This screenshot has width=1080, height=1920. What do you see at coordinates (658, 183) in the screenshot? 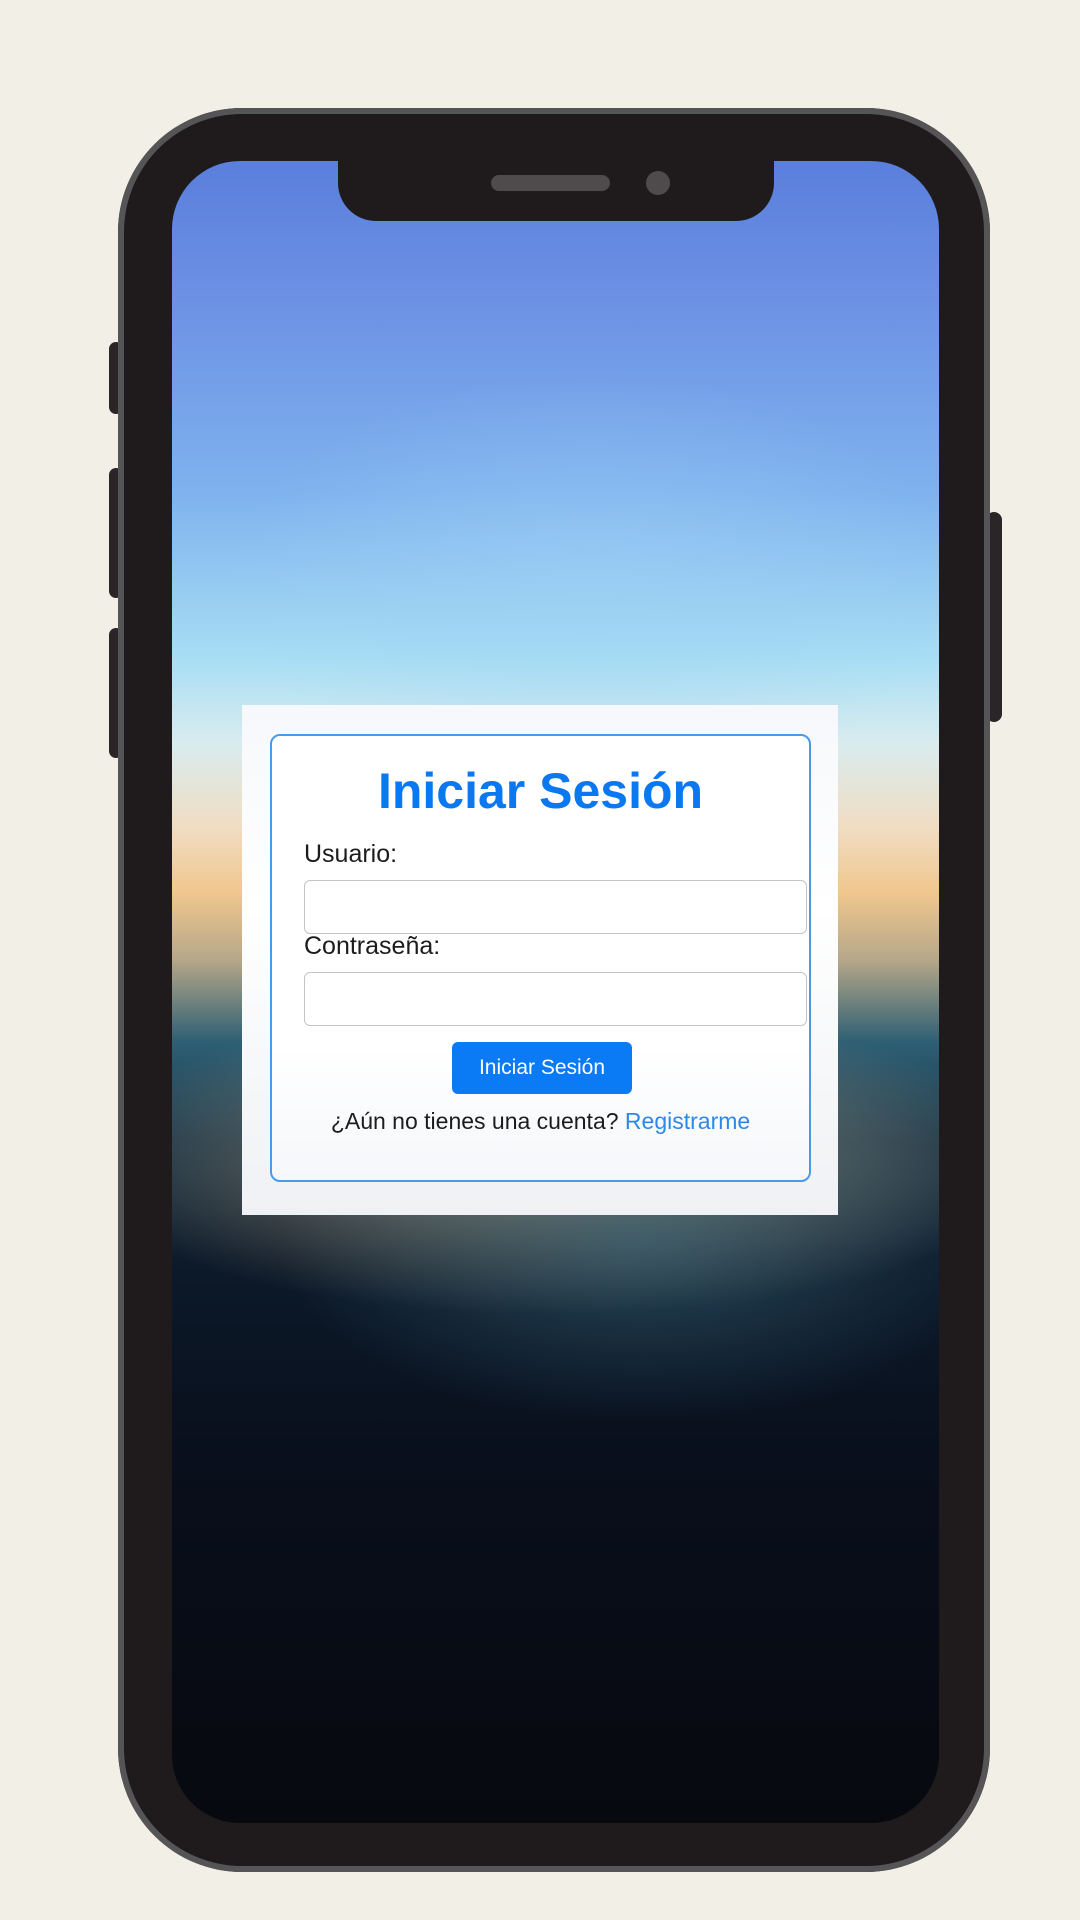
I see `front-camera-icon` at bounding box center [658, 183].